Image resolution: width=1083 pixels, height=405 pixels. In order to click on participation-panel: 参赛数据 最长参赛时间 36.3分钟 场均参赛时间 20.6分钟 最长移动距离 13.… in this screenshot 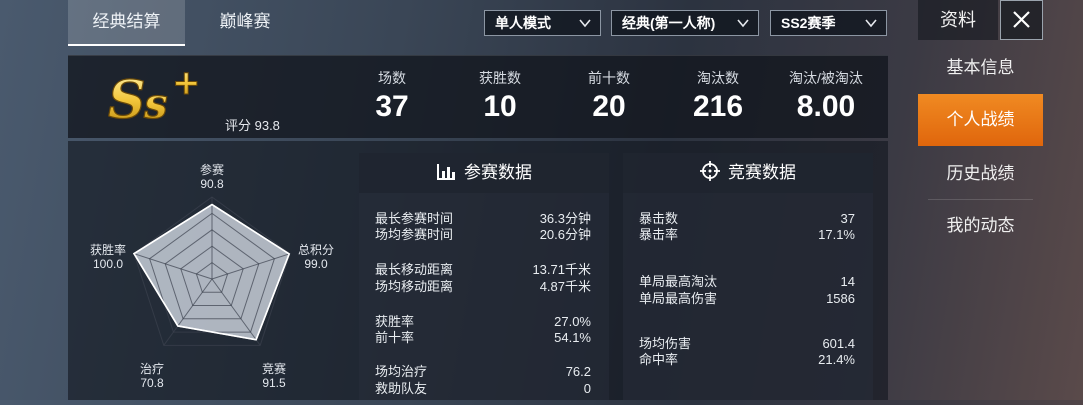, I will do `click(484, 276)`.